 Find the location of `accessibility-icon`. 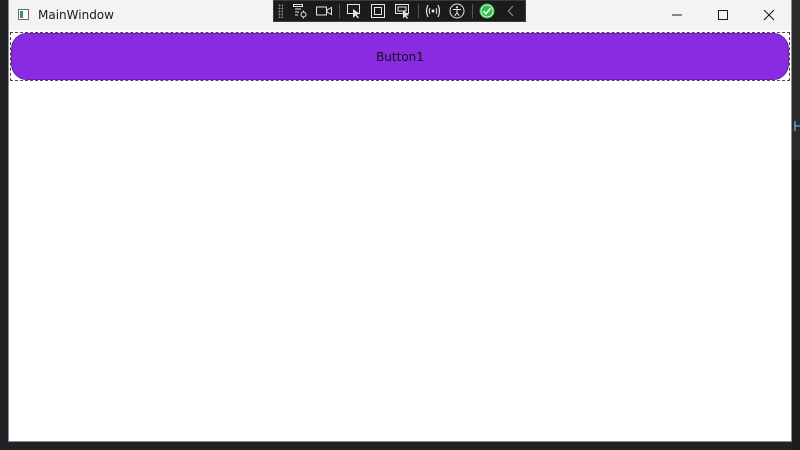

accessibility-icon is located at coordinates (457, 11).